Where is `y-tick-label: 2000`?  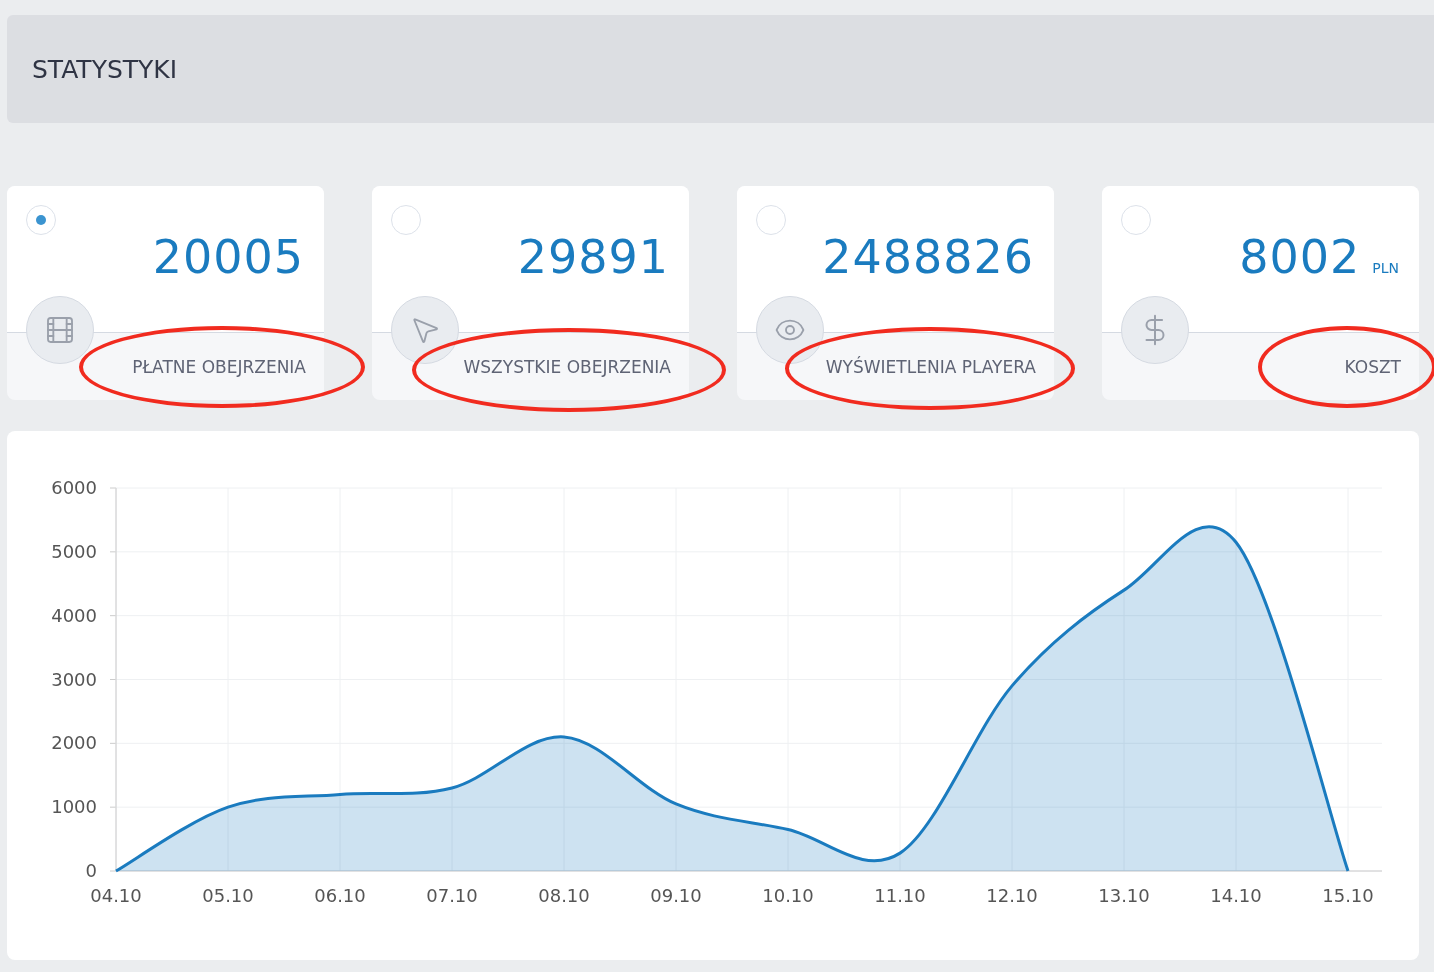 y-tick-label: 2000 is located at coordinates (74, 743).